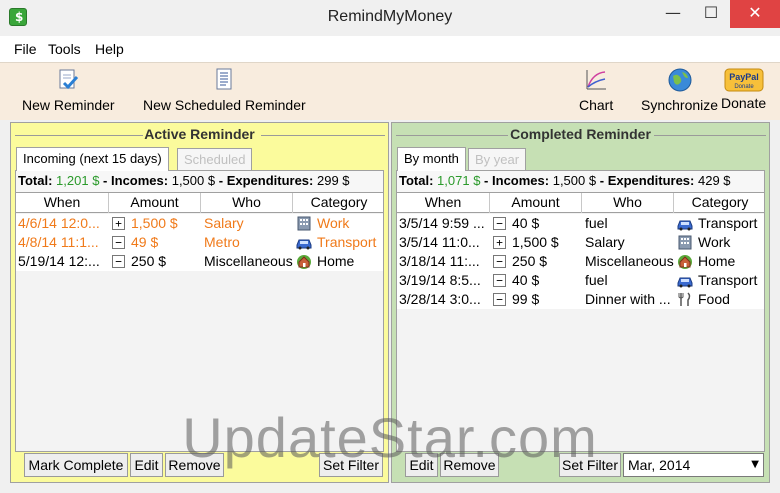 This screenshot has height=493, width=780. I want to click on title-bar: RemindMyMoney — ☐ ✕, so click(390, 18).